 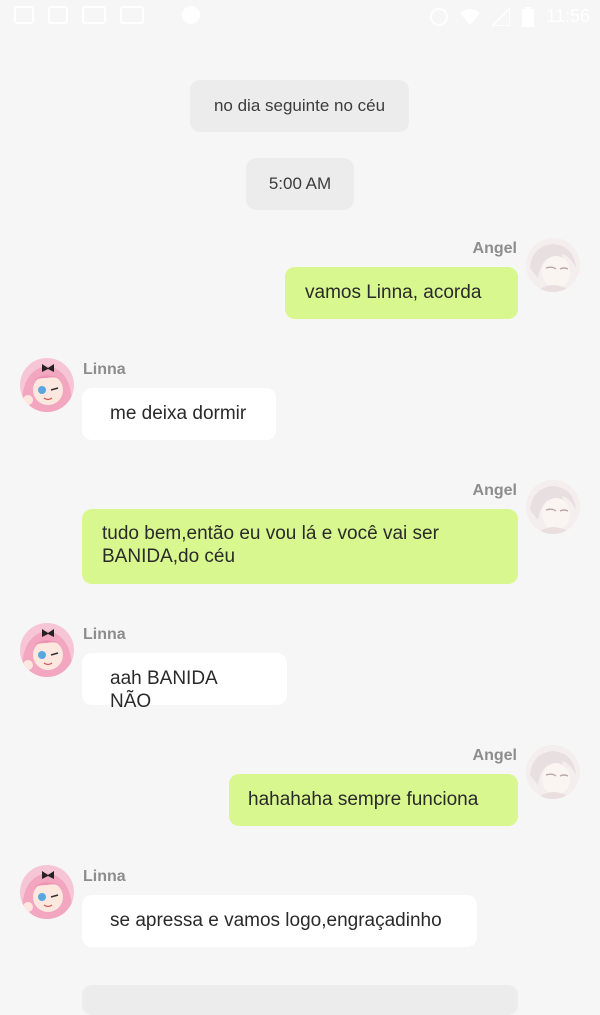 I want to click on status-bar: 11:56, so click(x=300, y=17).